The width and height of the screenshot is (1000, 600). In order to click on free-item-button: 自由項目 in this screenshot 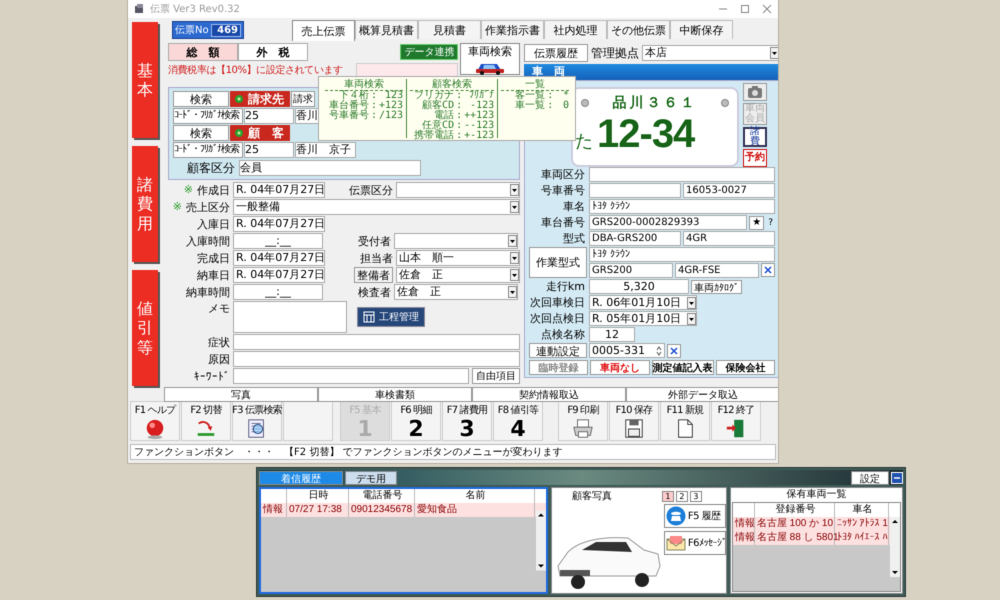, I will do `click(496, 376)`.